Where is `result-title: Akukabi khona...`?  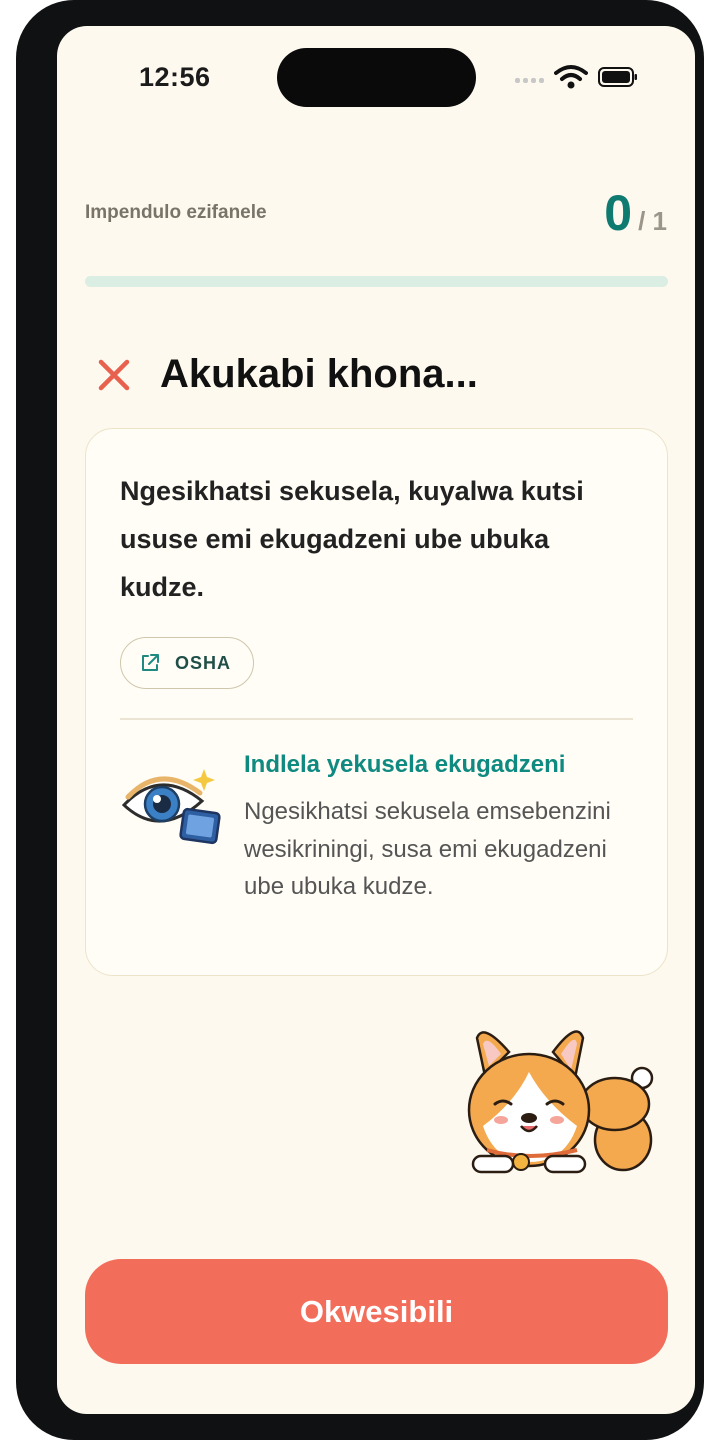 result-title: Akukabi khona... is located at coordinates (319, 374).